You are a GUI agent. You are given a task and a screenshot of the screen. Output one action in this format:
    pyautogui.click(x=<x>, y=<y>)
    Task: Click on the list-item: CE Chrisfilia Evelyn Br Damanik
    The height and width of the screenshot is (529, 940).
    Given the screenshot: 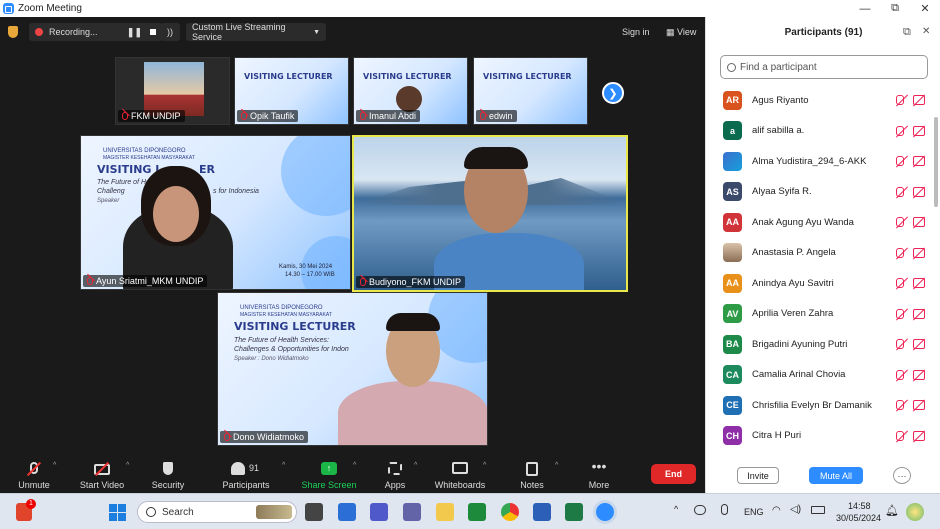 What is the action you would take?
    pyautogui.click(x=823, y=405)
    